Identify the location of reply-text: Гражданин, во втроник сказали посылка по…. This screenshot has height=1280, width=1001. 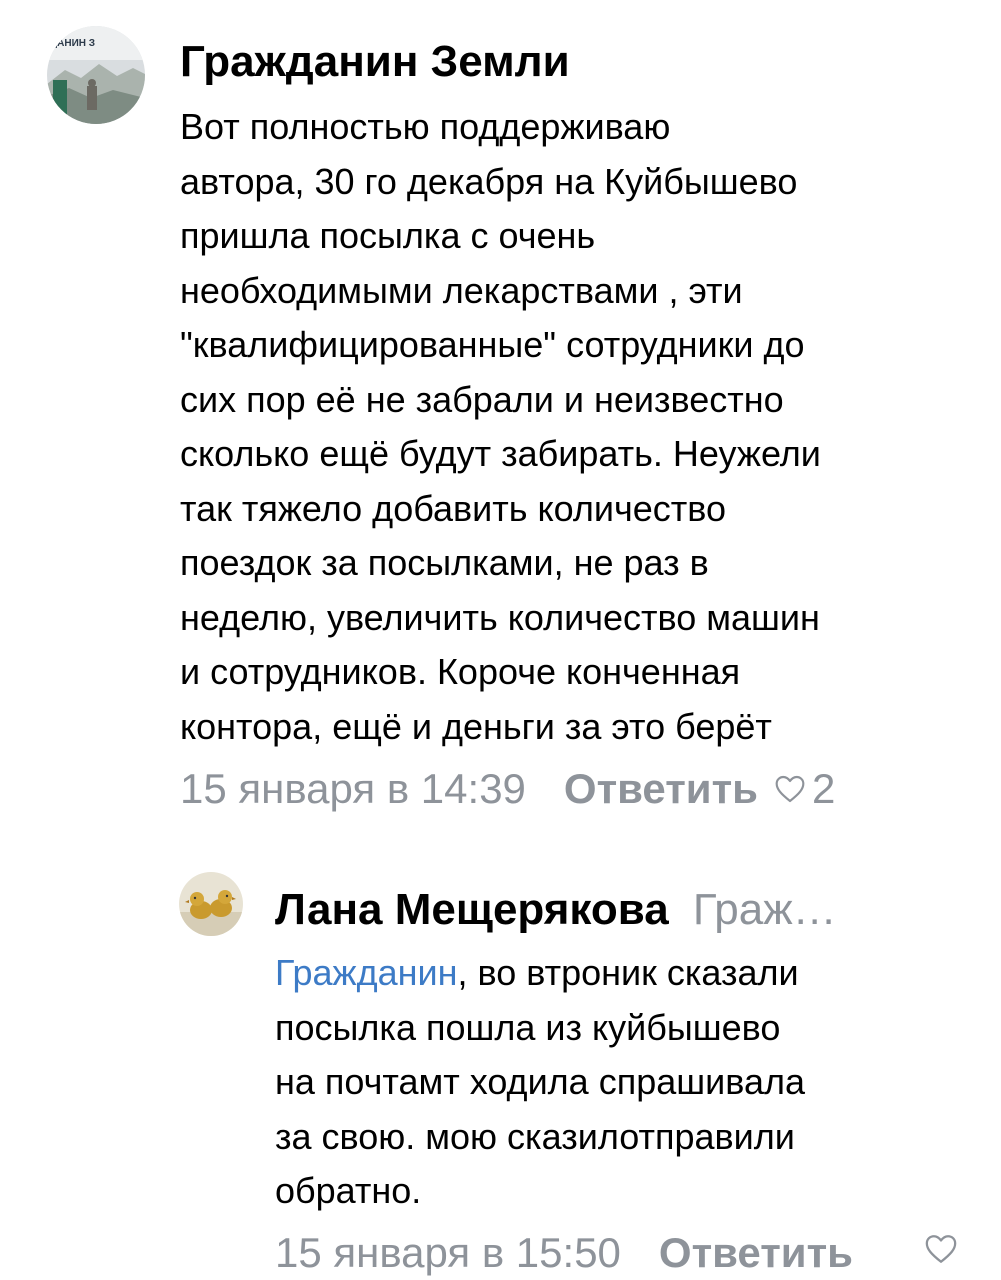
(625, 1082).